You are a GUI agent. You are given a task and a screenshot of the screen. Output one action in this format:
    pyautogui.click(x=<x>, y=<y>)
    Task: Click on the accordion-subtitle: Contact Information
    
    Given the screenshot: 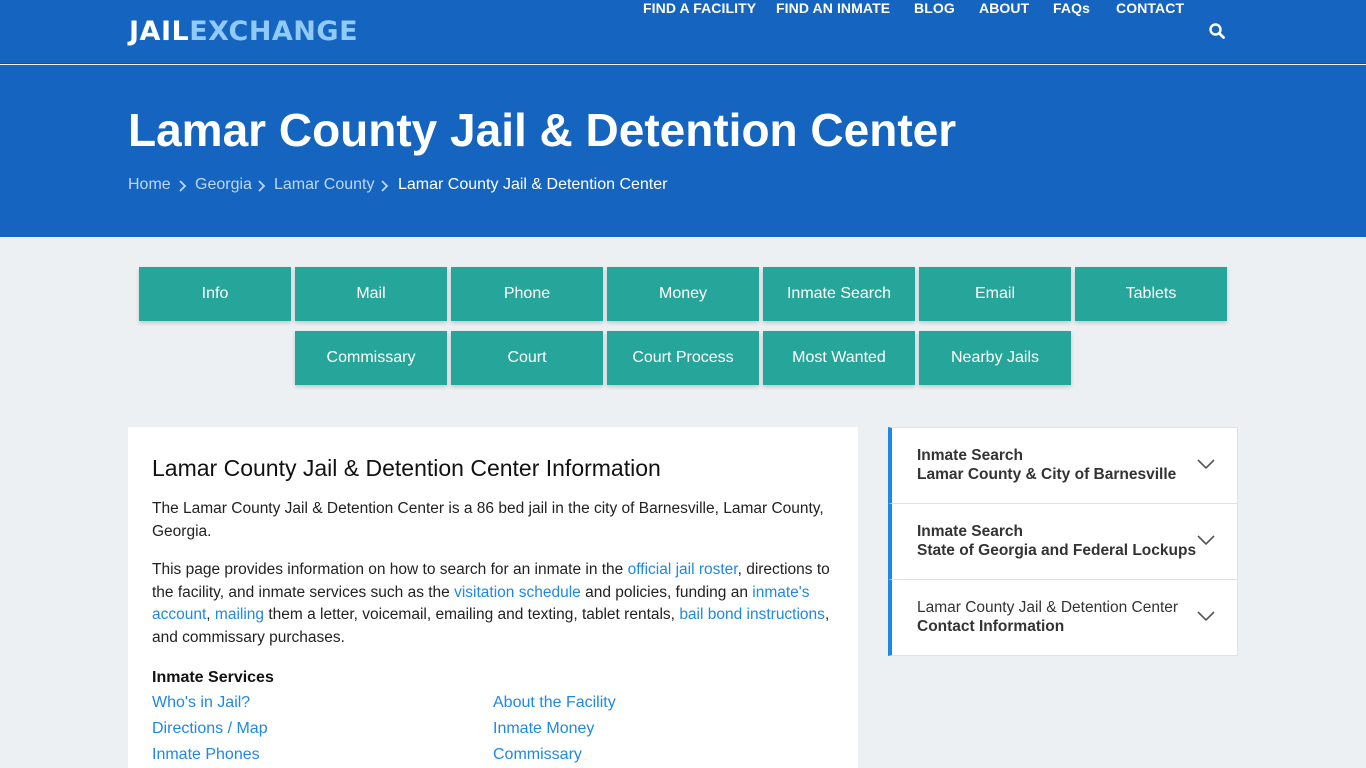 What is the action you would take?
    pyautogui.click(x=991, y=626)
    